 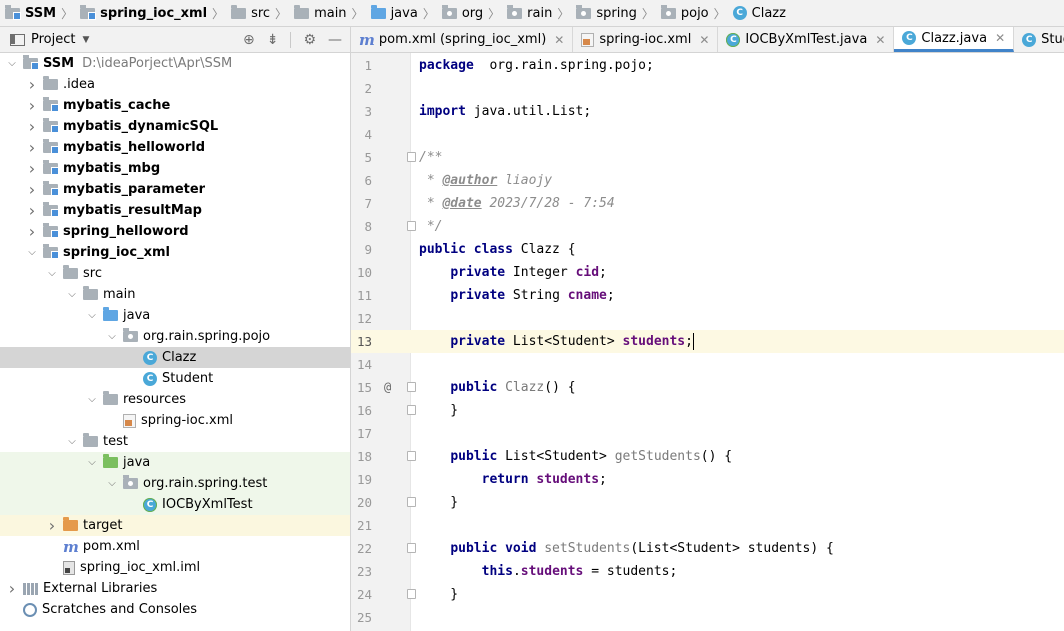 I want to click on code-line: 15 @ public Clazz() {, so click(x=707, y=387).